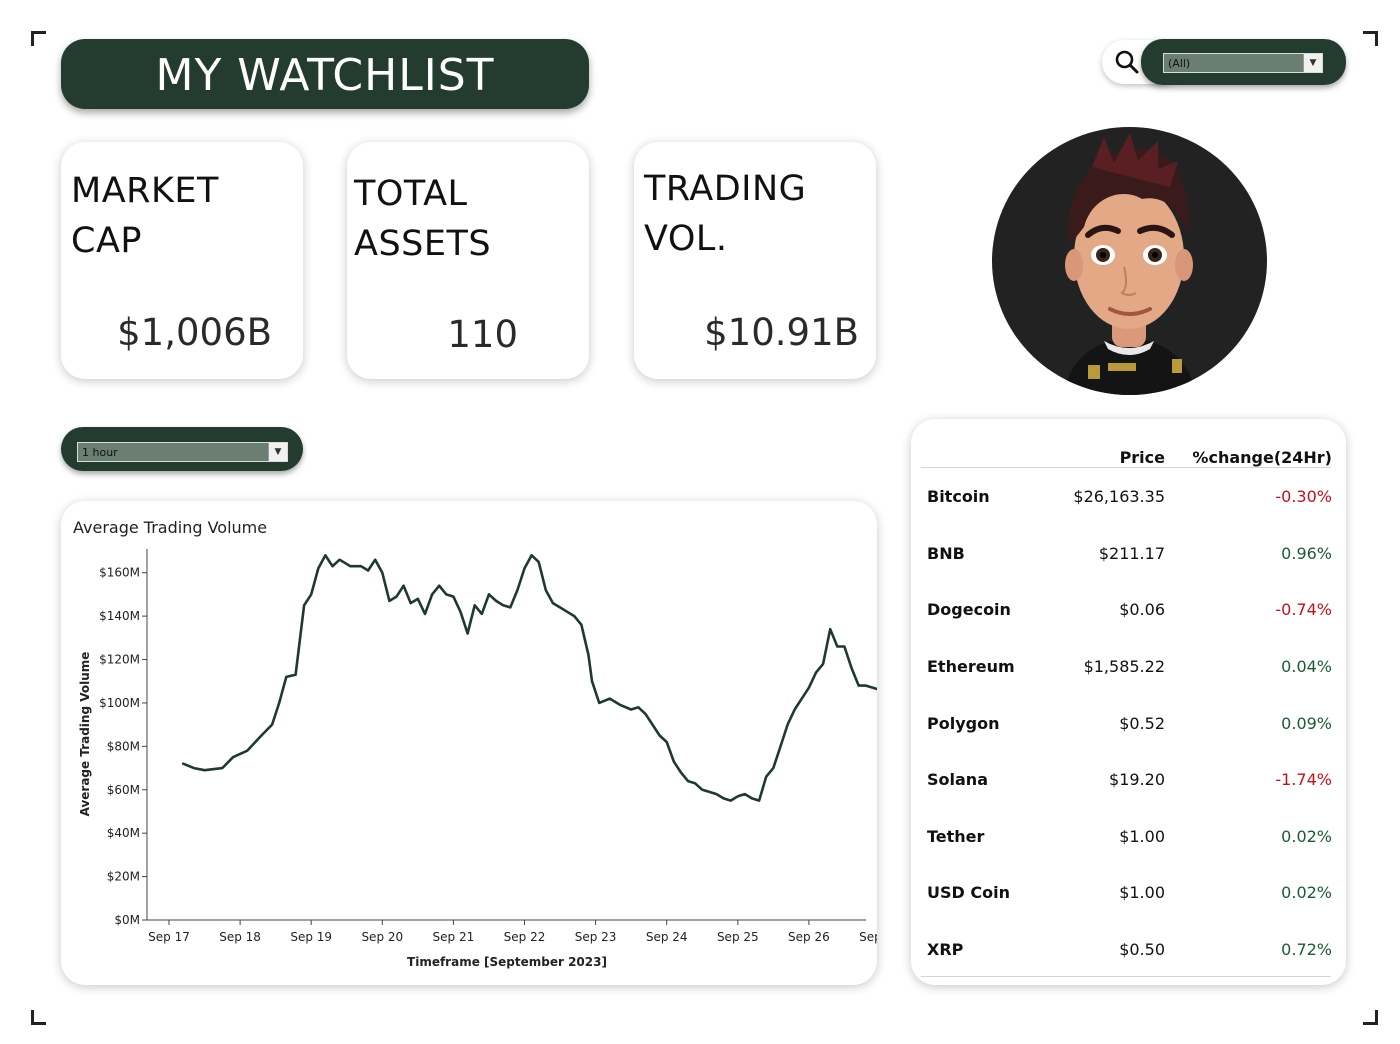 The width and height of the screenshot is (1400, 1044). What do you see at coordinates (725, 189) in the screenshot?
I see `kpi-label: TRADING` at bounding box center [725, 189].